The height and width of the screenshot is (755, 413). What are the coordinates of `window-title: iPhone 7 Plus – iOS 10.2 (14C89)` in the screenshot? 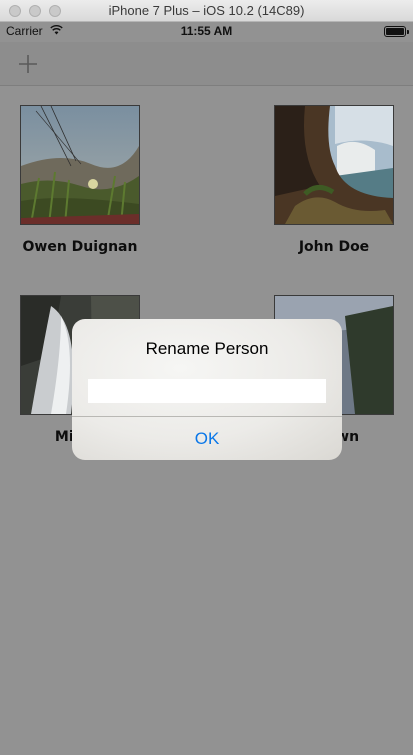 It's located at (206, 10).